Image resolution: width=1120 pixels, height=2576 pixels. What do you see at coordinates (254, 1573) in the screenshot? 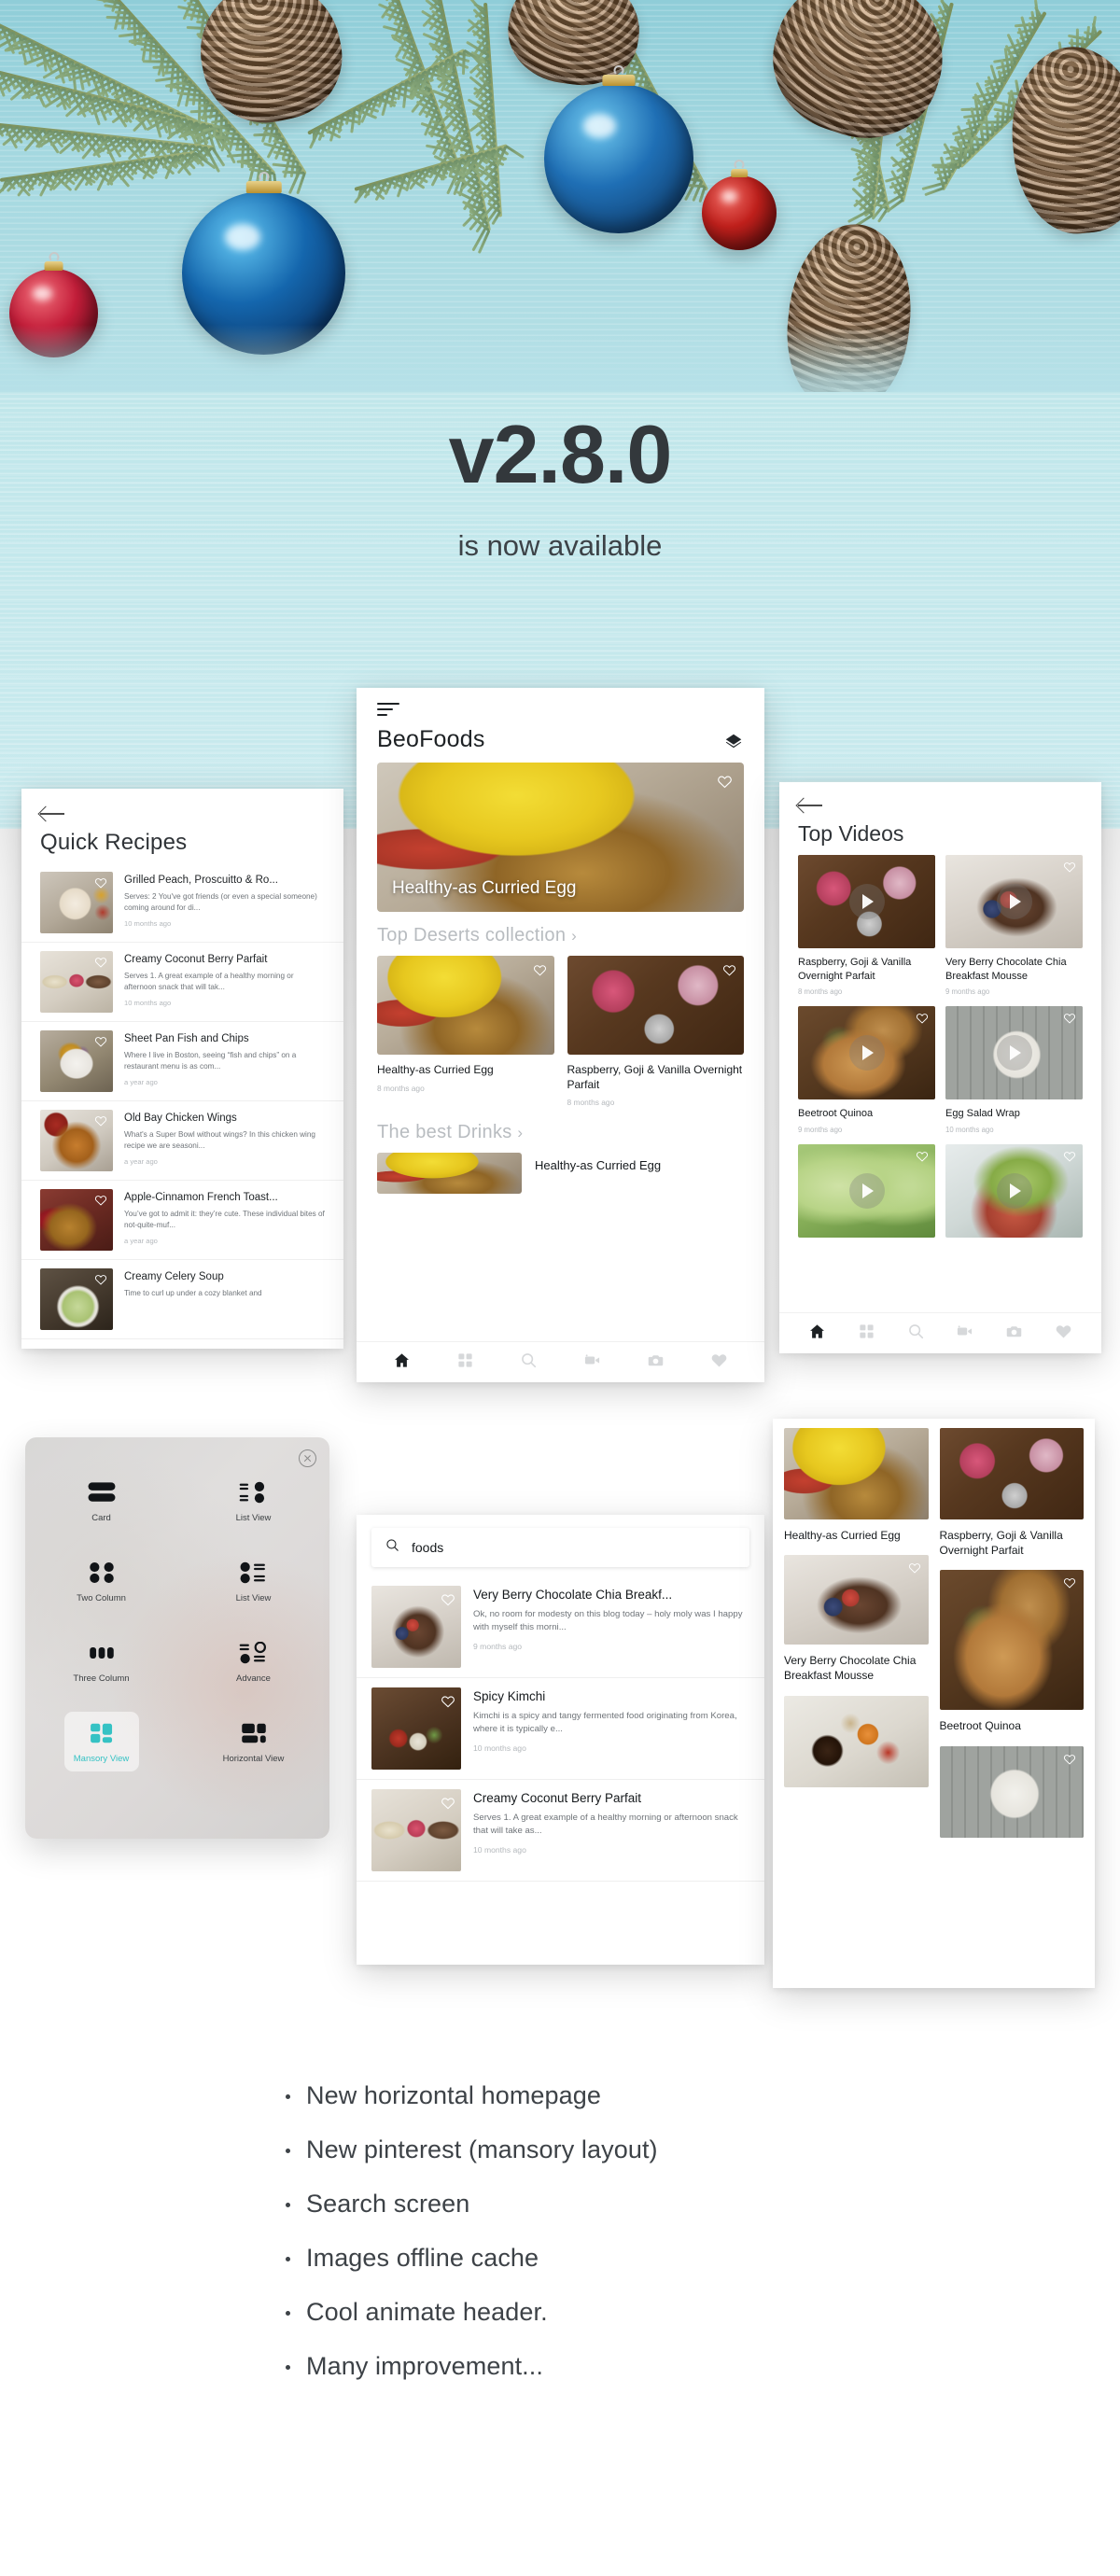
I see `layout-list-view-left-icon` at bounding box center [254, 1573].